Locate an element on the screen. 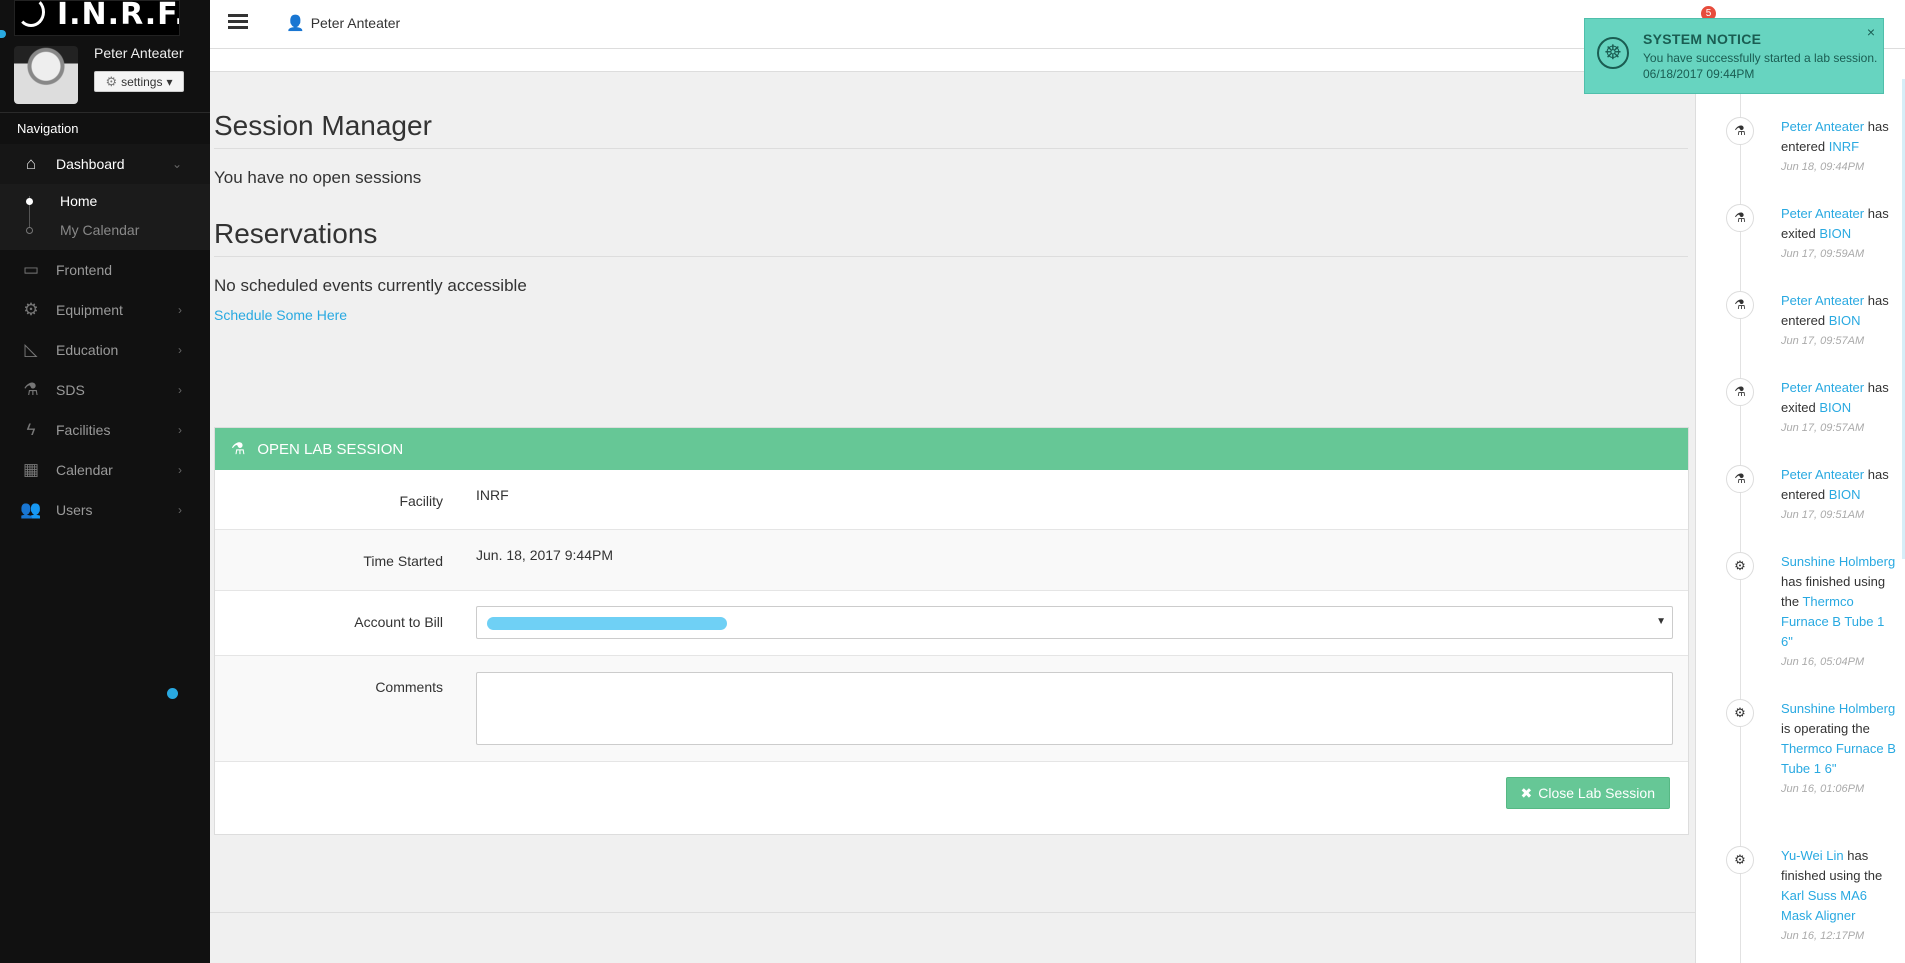  scroll-indicator-dot is located at coordinates (3, 34).